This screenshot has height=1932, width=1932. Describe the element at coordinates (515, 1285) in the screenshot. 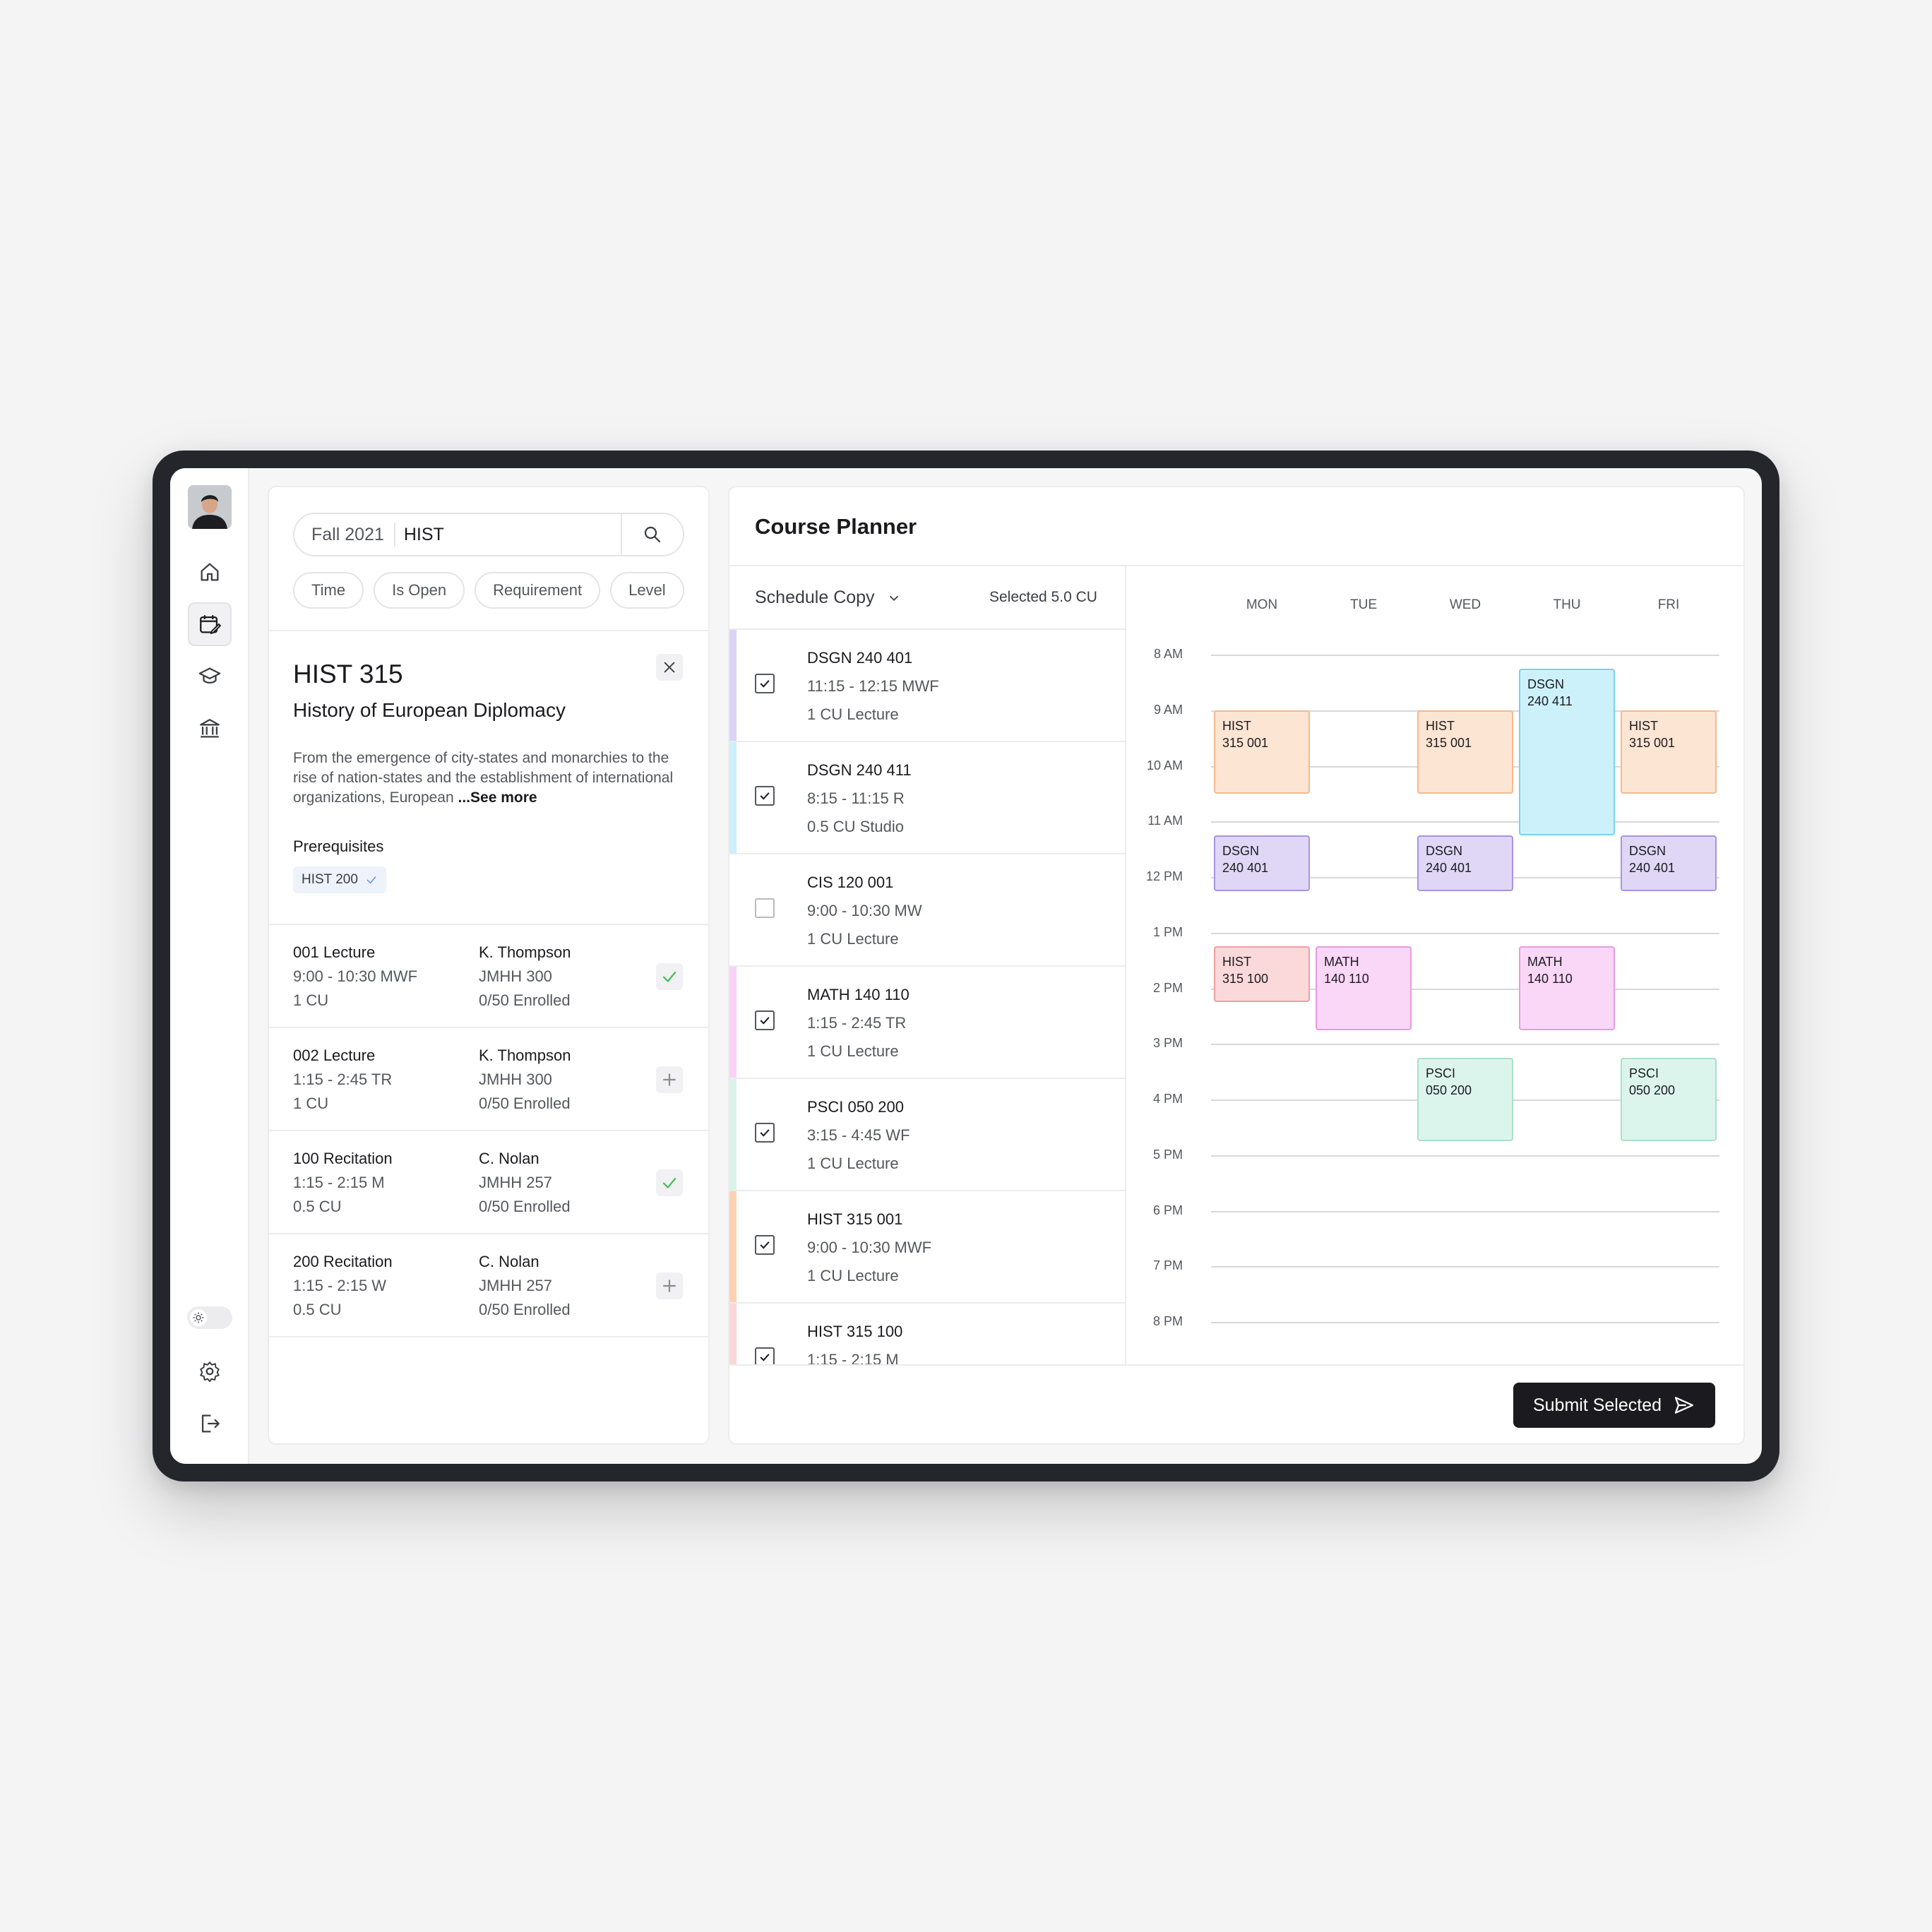

I see `room: JMHH 257` at that location.